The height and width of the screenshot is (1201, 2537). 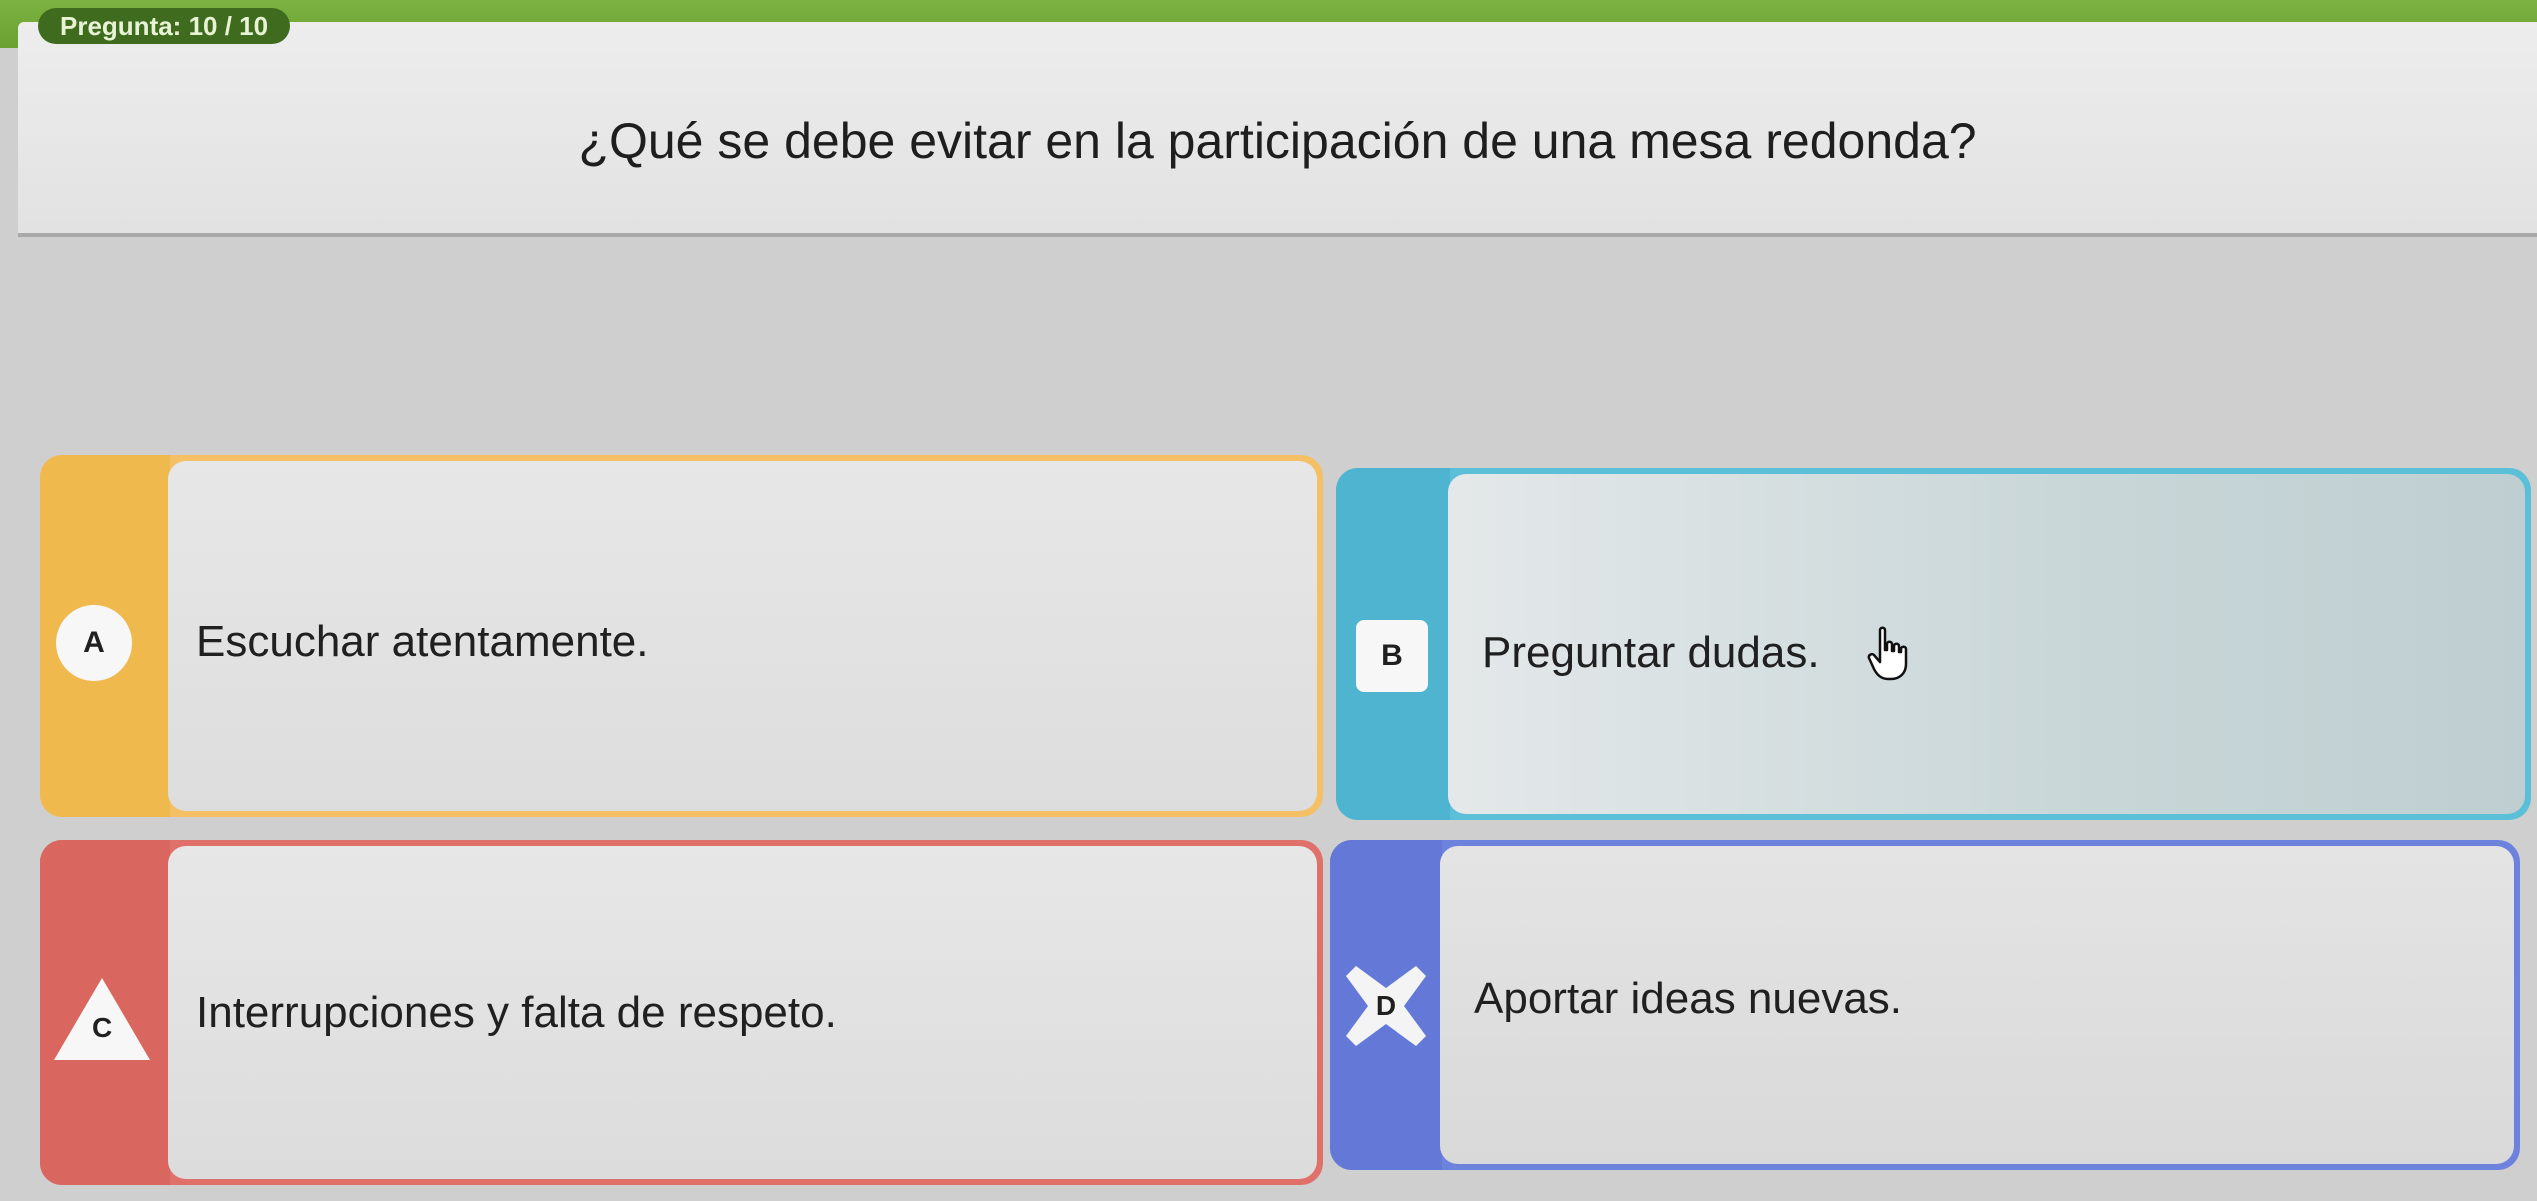 What do you see at coordinates (516, 1012) in the screenshot?
I see `option-c-label: Interrupciones y falta de respeto.` at bounding box center [516, 1012].